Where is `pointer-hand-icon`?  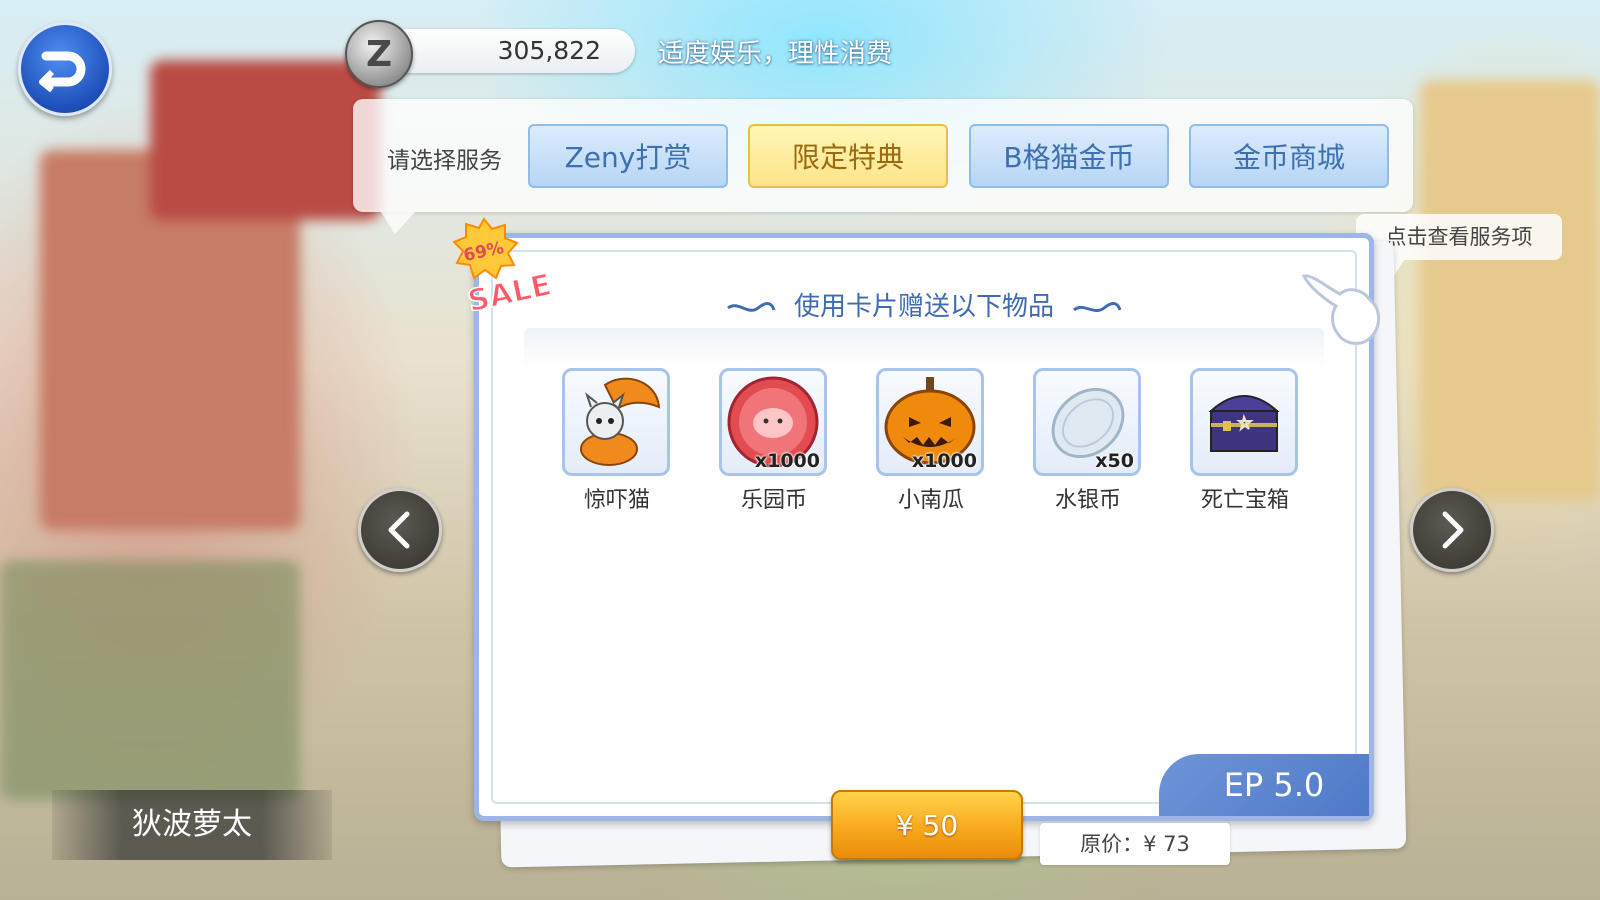
pointer-hand-icon is located at coordinates (1343, 308).